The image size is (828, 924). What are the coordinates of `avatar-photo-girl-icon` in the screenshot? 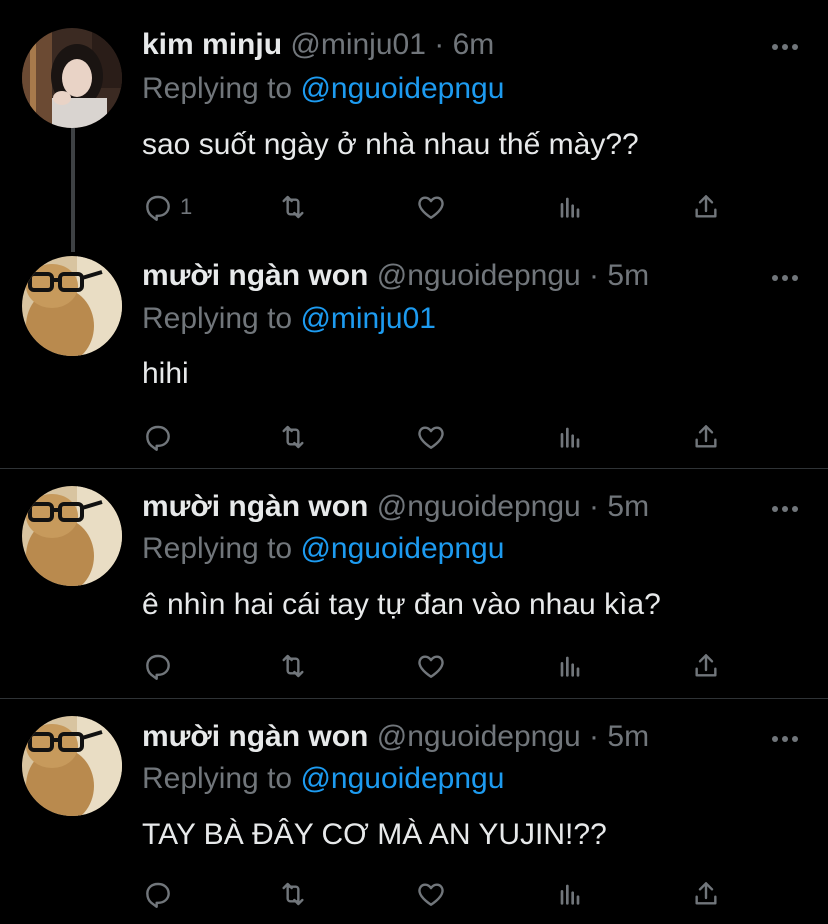 It's located at (72, 78).